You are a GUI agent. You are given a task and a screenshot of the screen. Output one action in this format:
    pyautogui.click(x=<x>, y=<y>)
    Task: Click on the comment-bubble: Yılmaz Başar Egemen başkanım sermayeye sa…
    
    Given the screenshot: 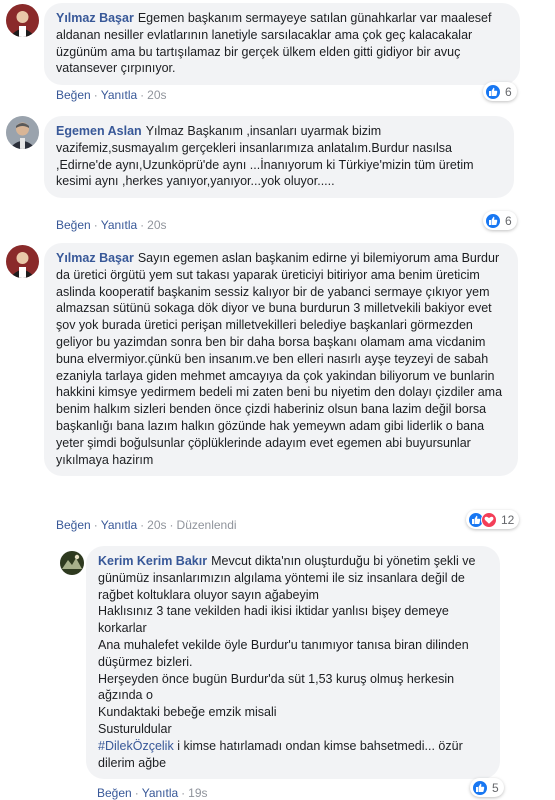 What is the action you would take?
    pyautogui.click(x=282, y=44)
    